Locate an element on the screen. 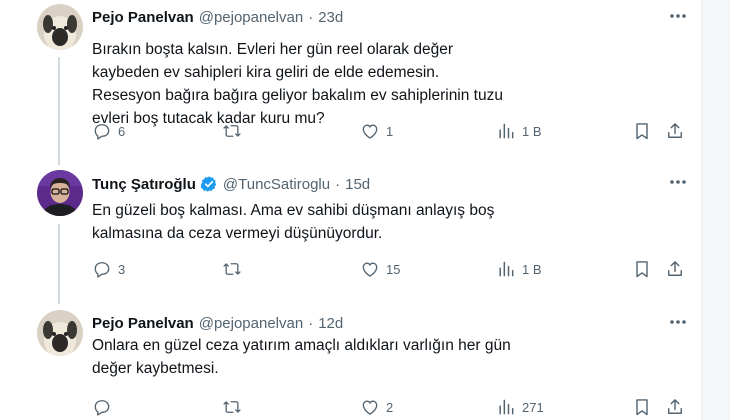 Image resolution: width=730 pixels, height=420 pixels. tweet-actions: 6 1 1 B is located at coordinates (392, 132).